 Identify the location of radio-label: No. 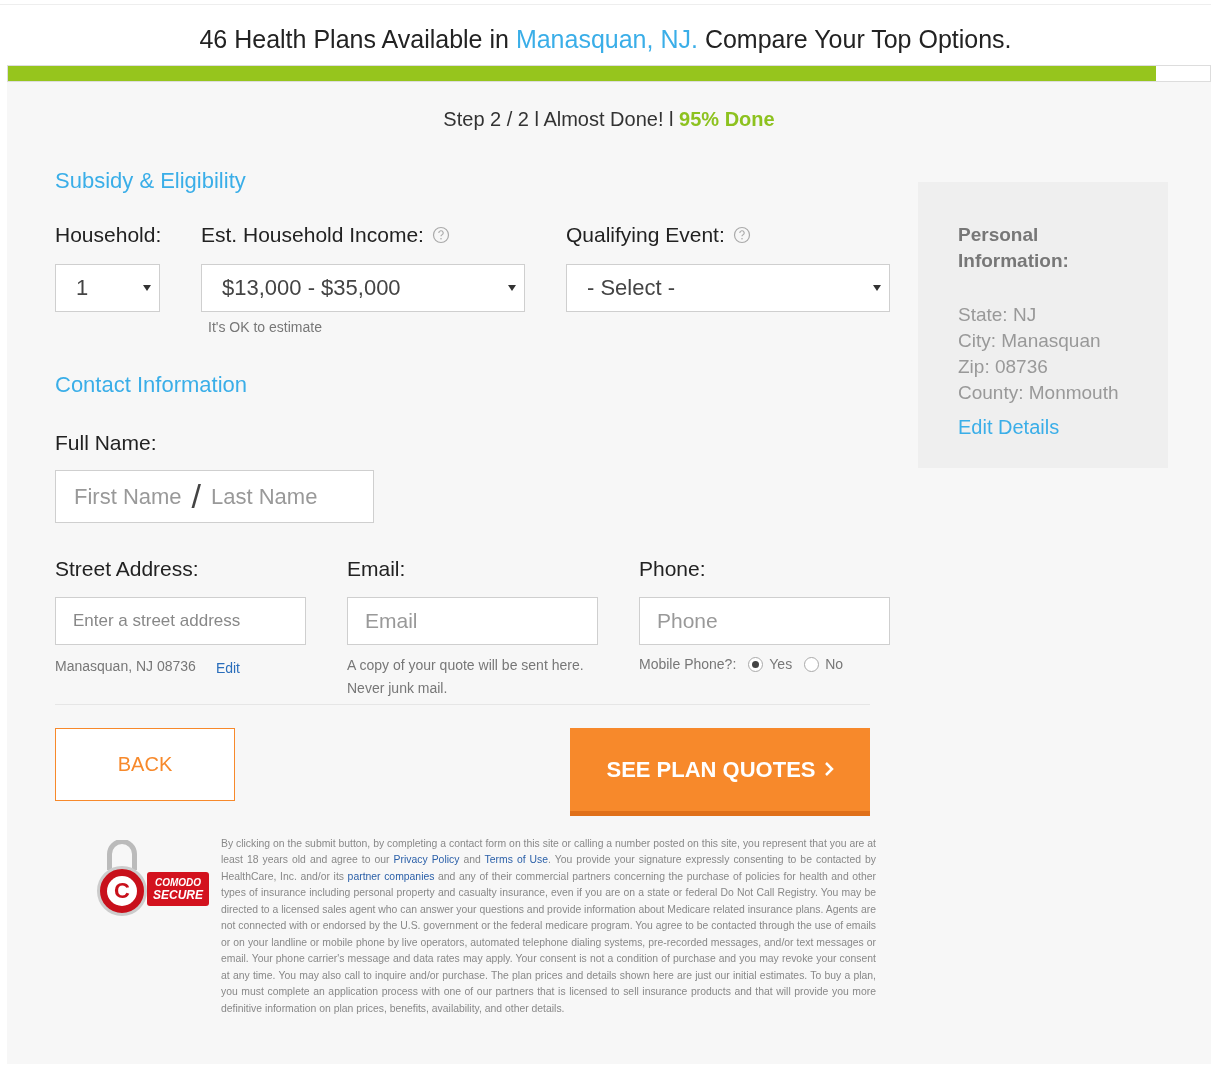
(834, 664).